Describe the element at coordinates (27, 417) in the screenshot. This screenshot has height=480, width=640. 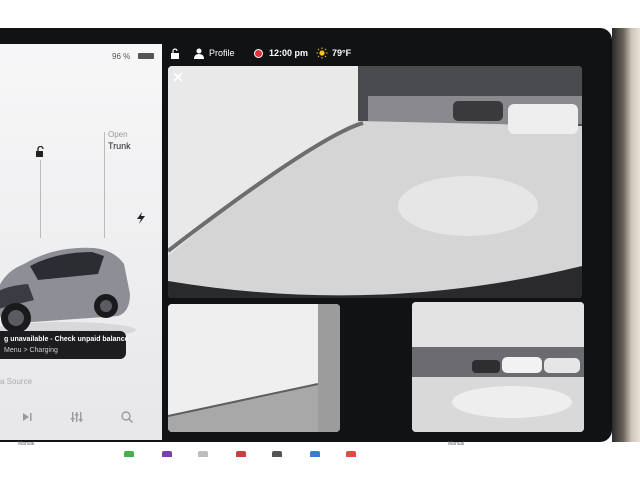
I see `next-track-icon` at that location.